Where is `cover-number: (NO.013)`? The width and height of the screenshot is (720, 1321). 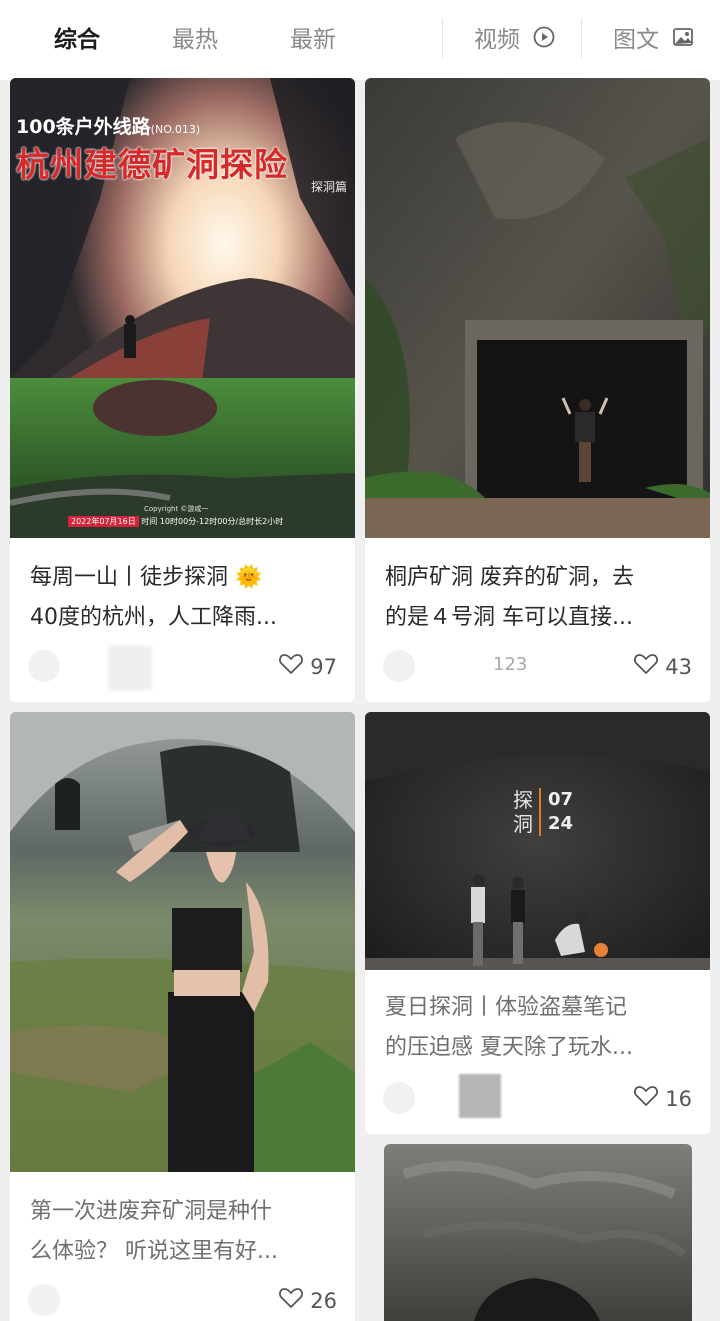 cover-number: (NO.013) is located at coordinates (175, 129).